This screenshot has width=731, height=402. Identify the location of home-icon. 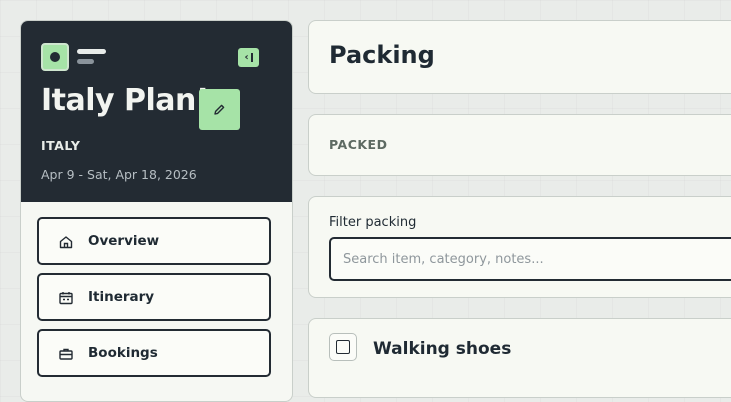
(66, 242).